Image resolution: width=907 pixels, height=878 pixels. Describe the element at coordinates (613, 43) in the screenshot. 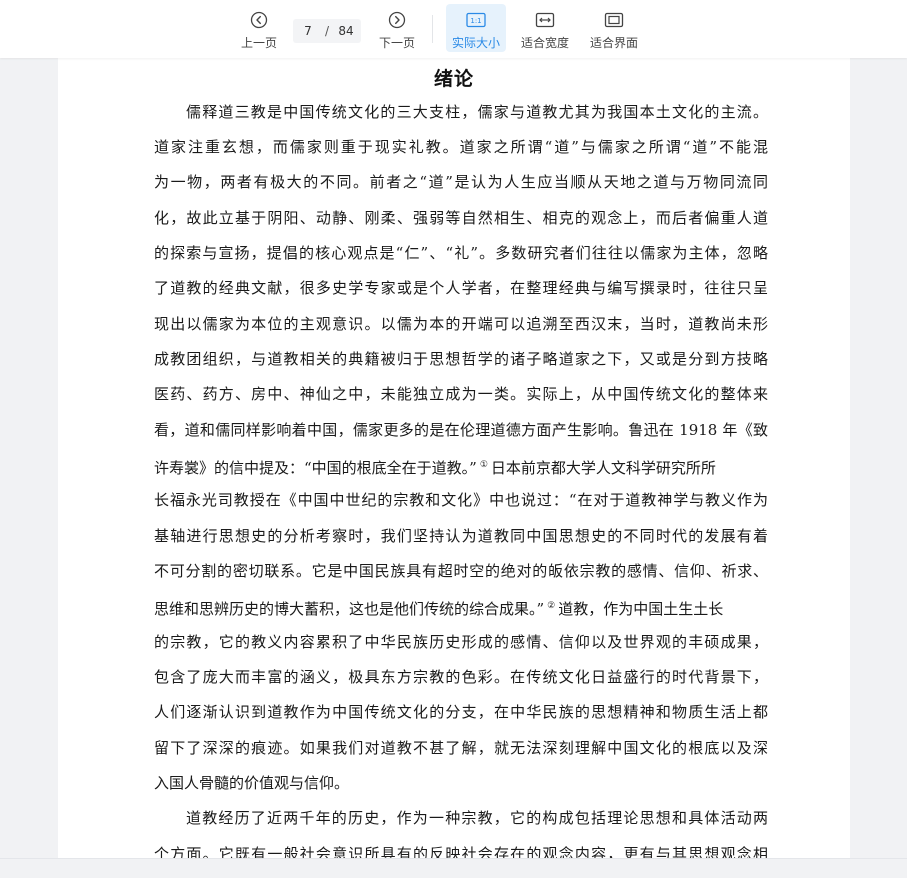

I see `fit-page-label: 适合界面` at that location.